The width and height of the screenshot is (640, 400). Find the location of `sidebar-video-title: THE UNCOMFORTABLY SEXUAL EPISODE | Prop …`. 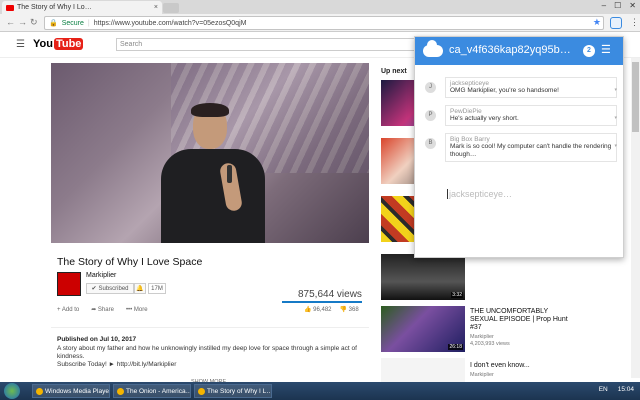

sidebar-video-title: THE UNCOMFORTABLY SEXUAL EPISODE | Prop … is located at coordinates (520, 320).